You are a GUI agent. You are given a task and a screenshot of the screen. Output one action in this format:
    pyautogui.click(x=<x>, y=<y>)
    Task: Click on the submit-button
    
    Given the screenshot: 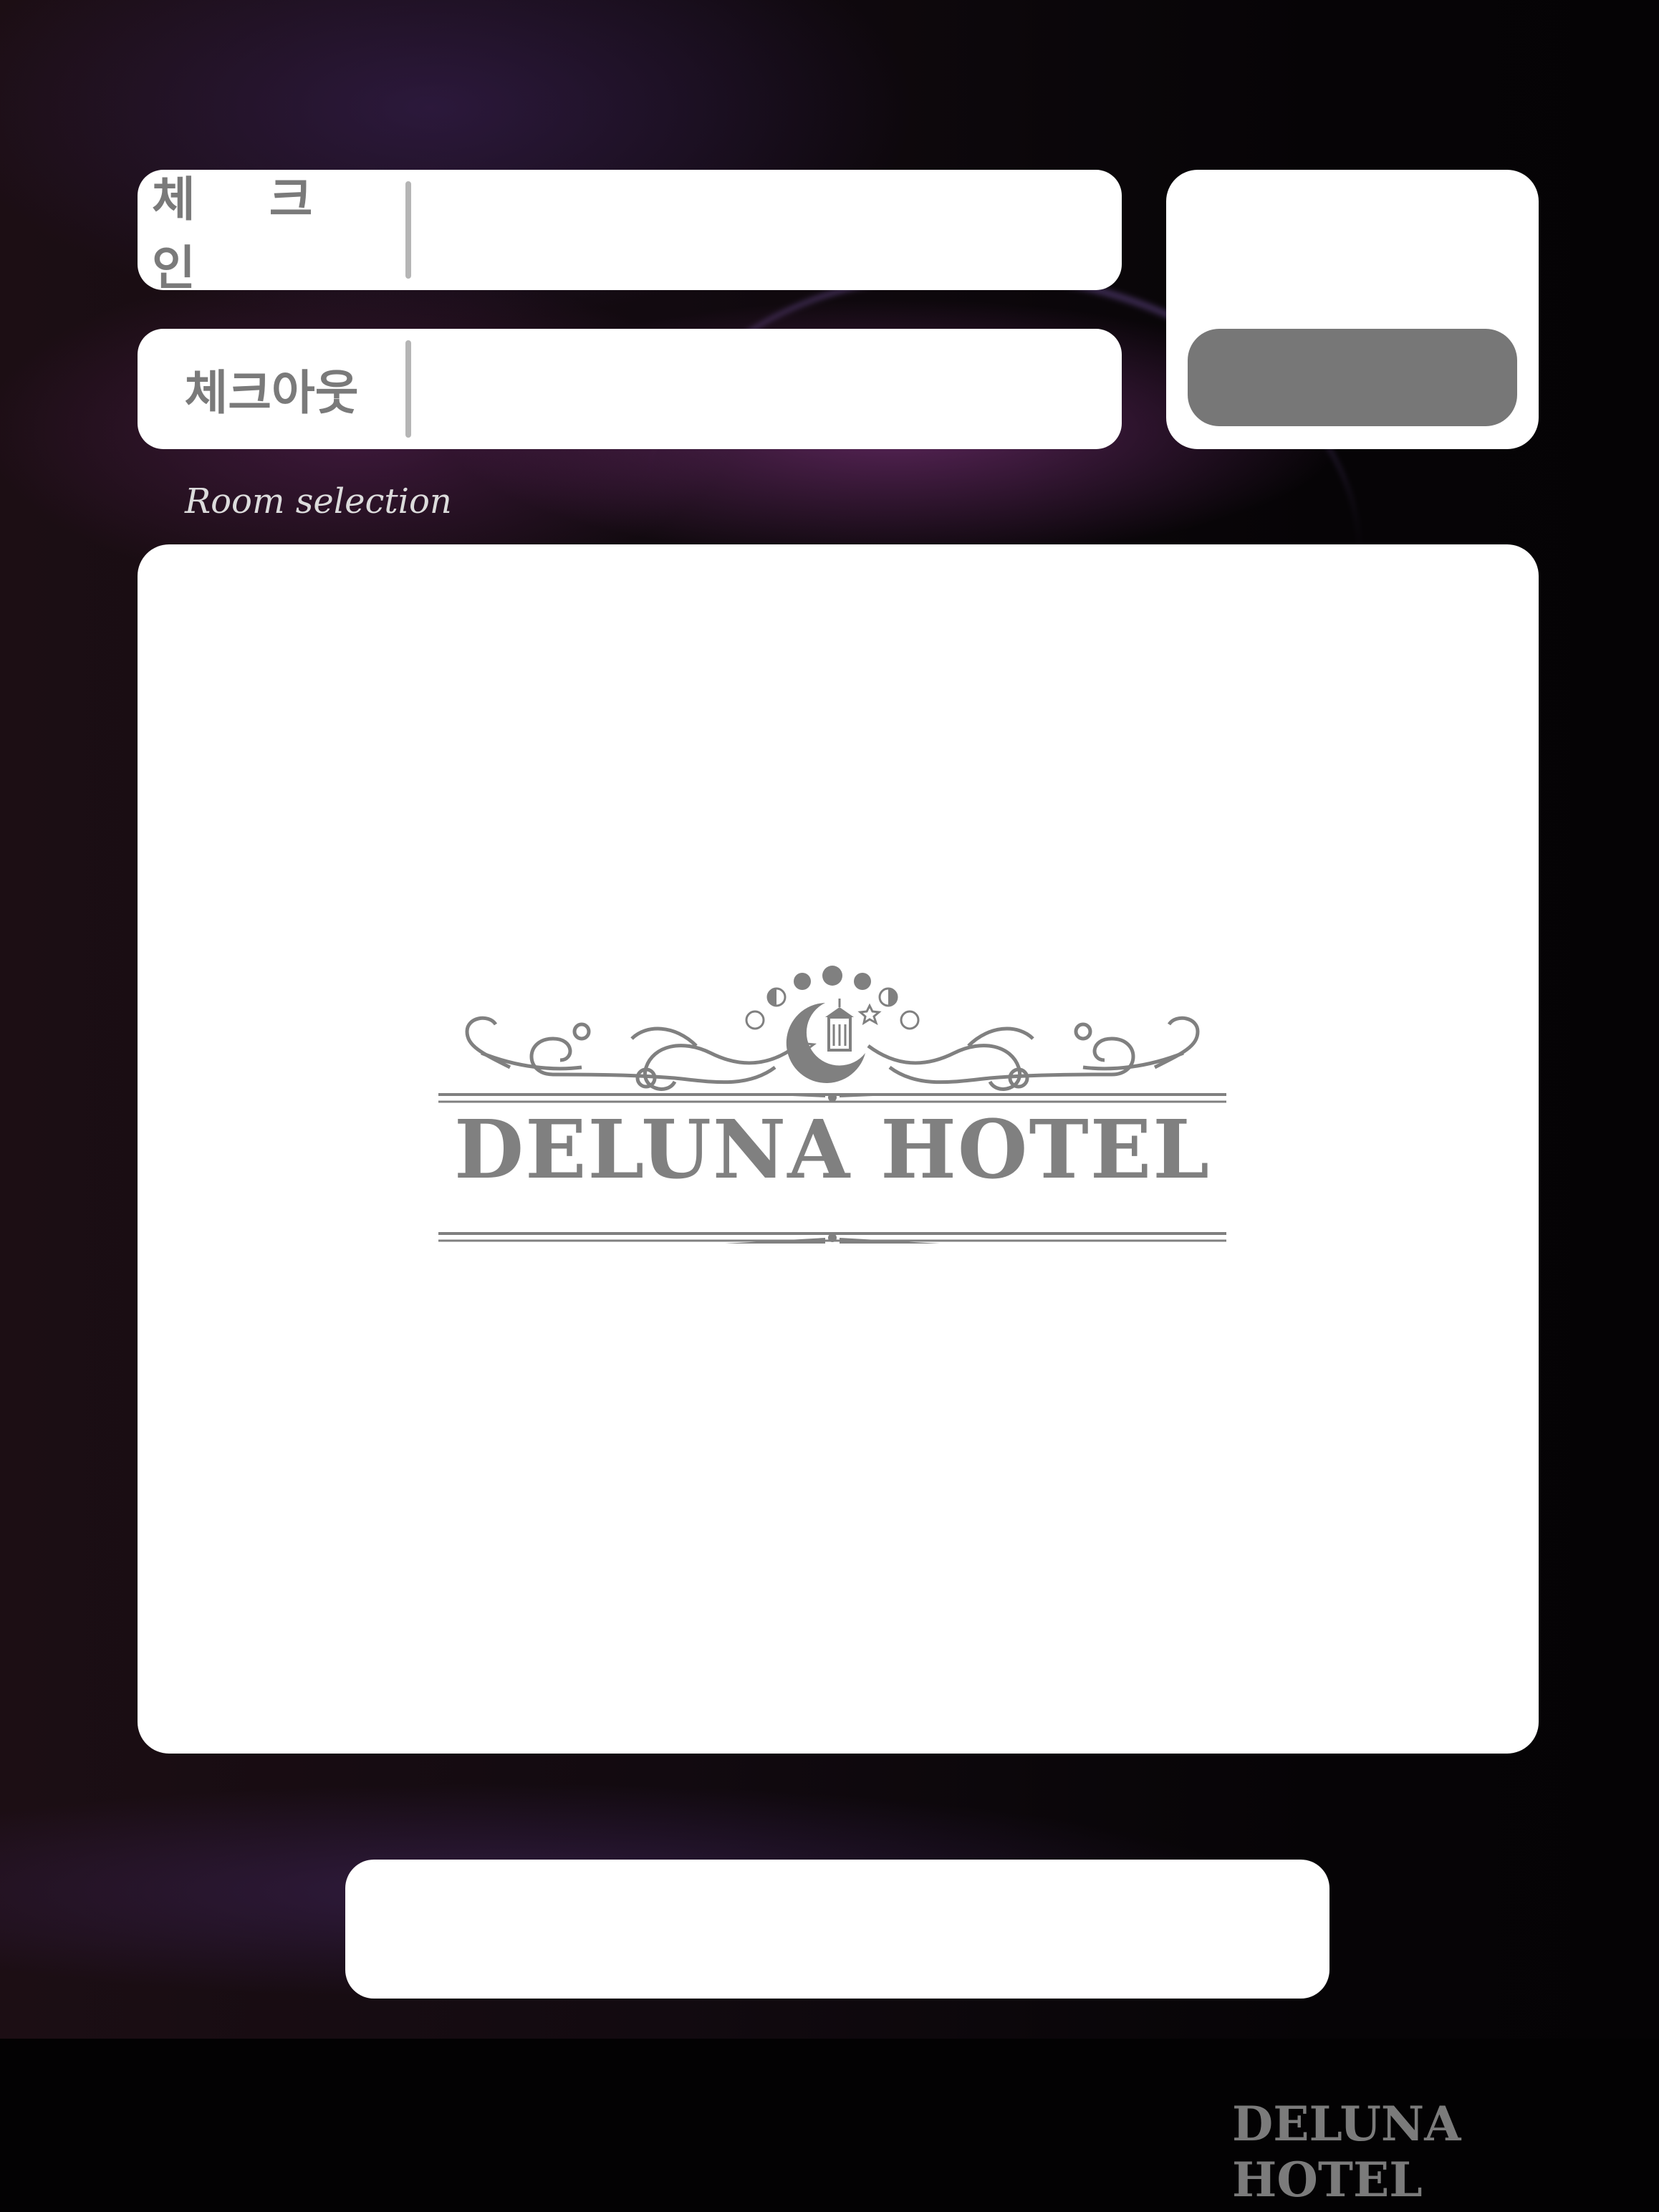 What is the action you would take?
    pyautogui.click(x=1352, y=377)
    